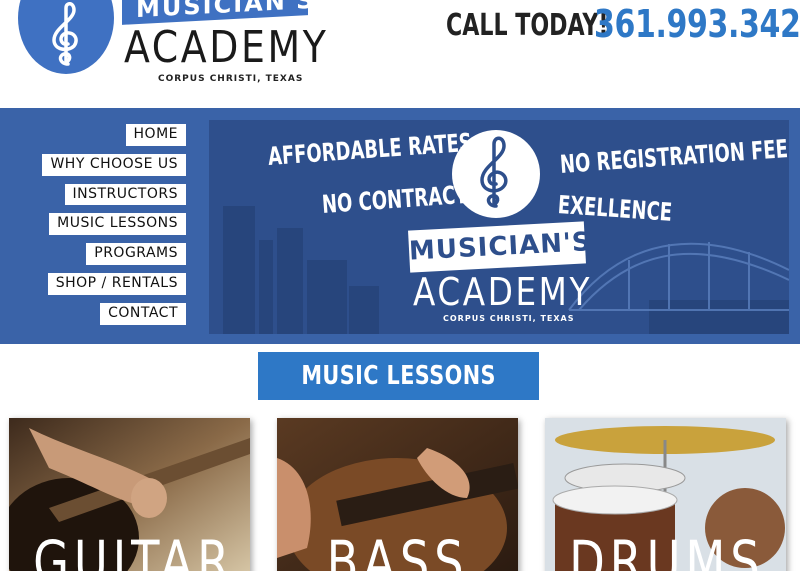 The width and height of the screenshot is (800, 571). I want to click on nav-item-music-lessons: MUSIC LESSONS, so click(117, 224).